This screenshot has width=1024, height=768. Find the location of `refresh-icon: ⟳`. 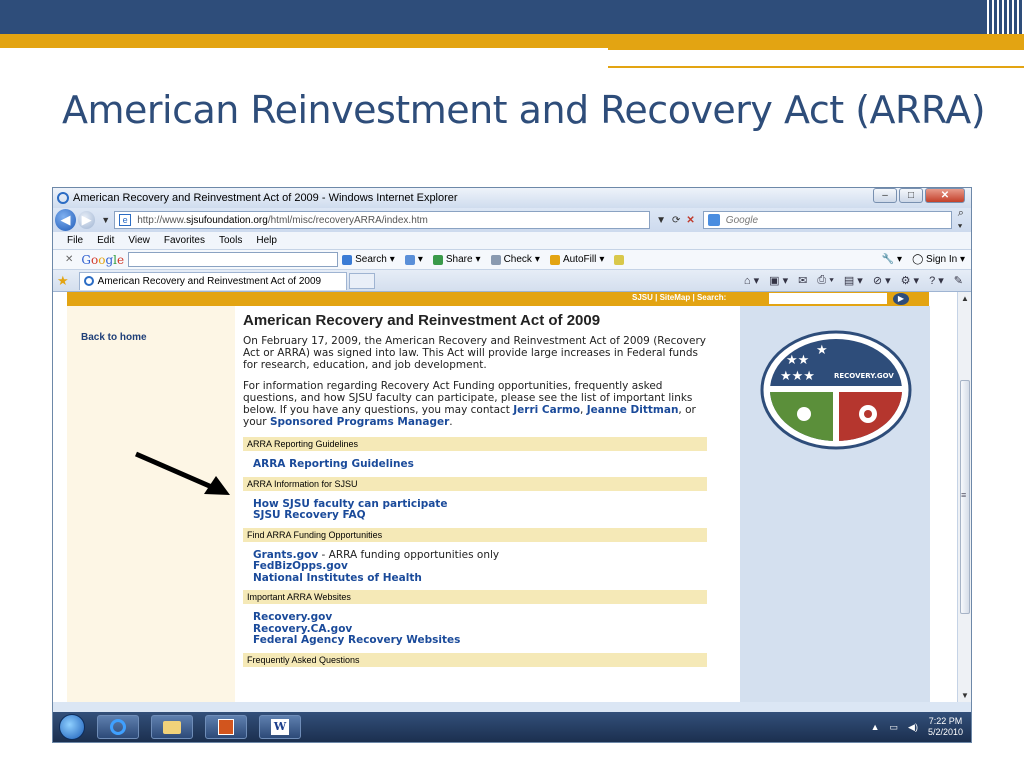

refresh-icon: ⟳ is located at coordinates (676, 220).